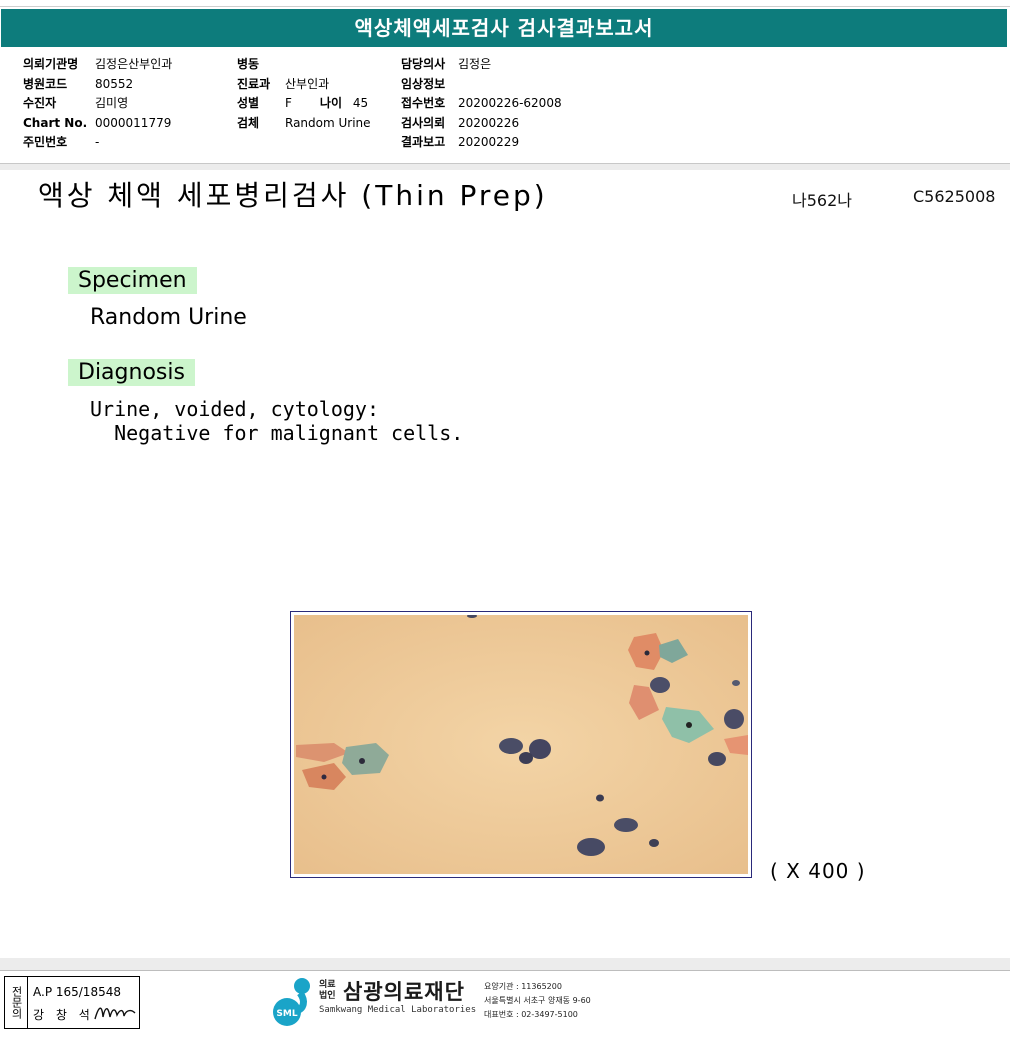 The height and width of the screenshot is (1040, 1010). Describe the element at coordinates (112, 103) in the screenshot. I see `info-value: 김미영` at that location.